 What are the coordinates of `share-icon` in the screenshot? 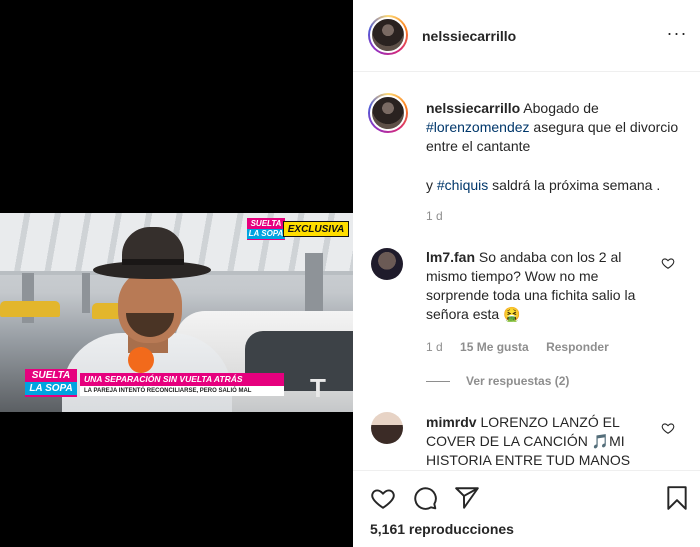 It's located at (467, 498).